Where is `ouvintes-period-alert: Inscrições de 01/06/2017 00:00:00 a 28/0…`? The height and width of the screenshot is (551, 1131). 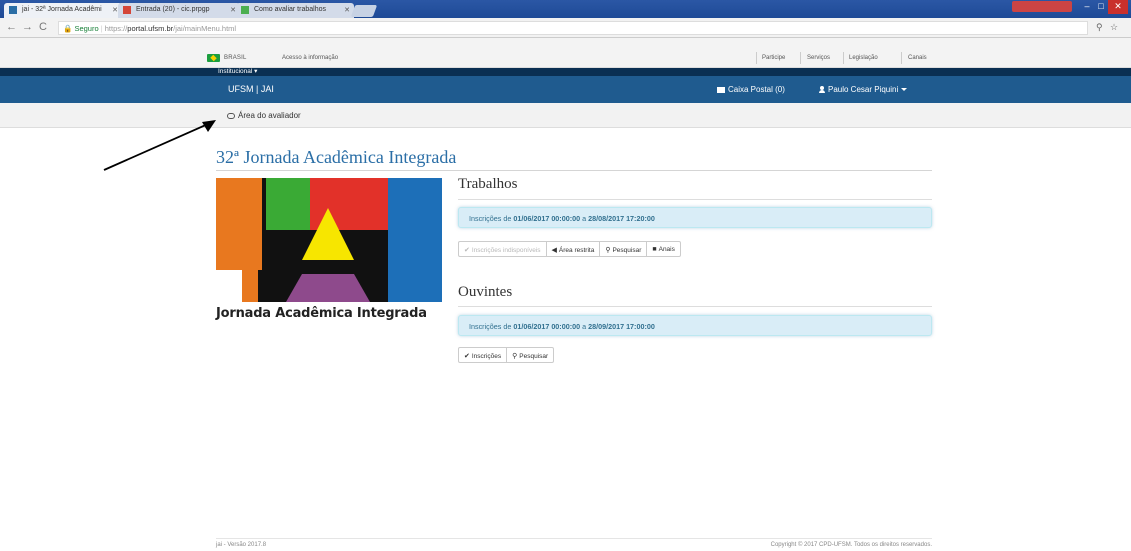 ouvintes-period-alert: Inscrições de 01/06/2017 00:00:00 a 28/0… is located at coordinates (695, 325).